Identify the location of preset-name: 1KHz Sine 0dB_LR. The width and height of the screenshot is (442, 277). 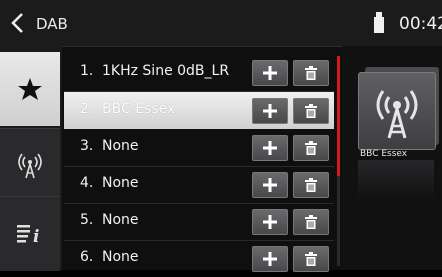
(166, 71).